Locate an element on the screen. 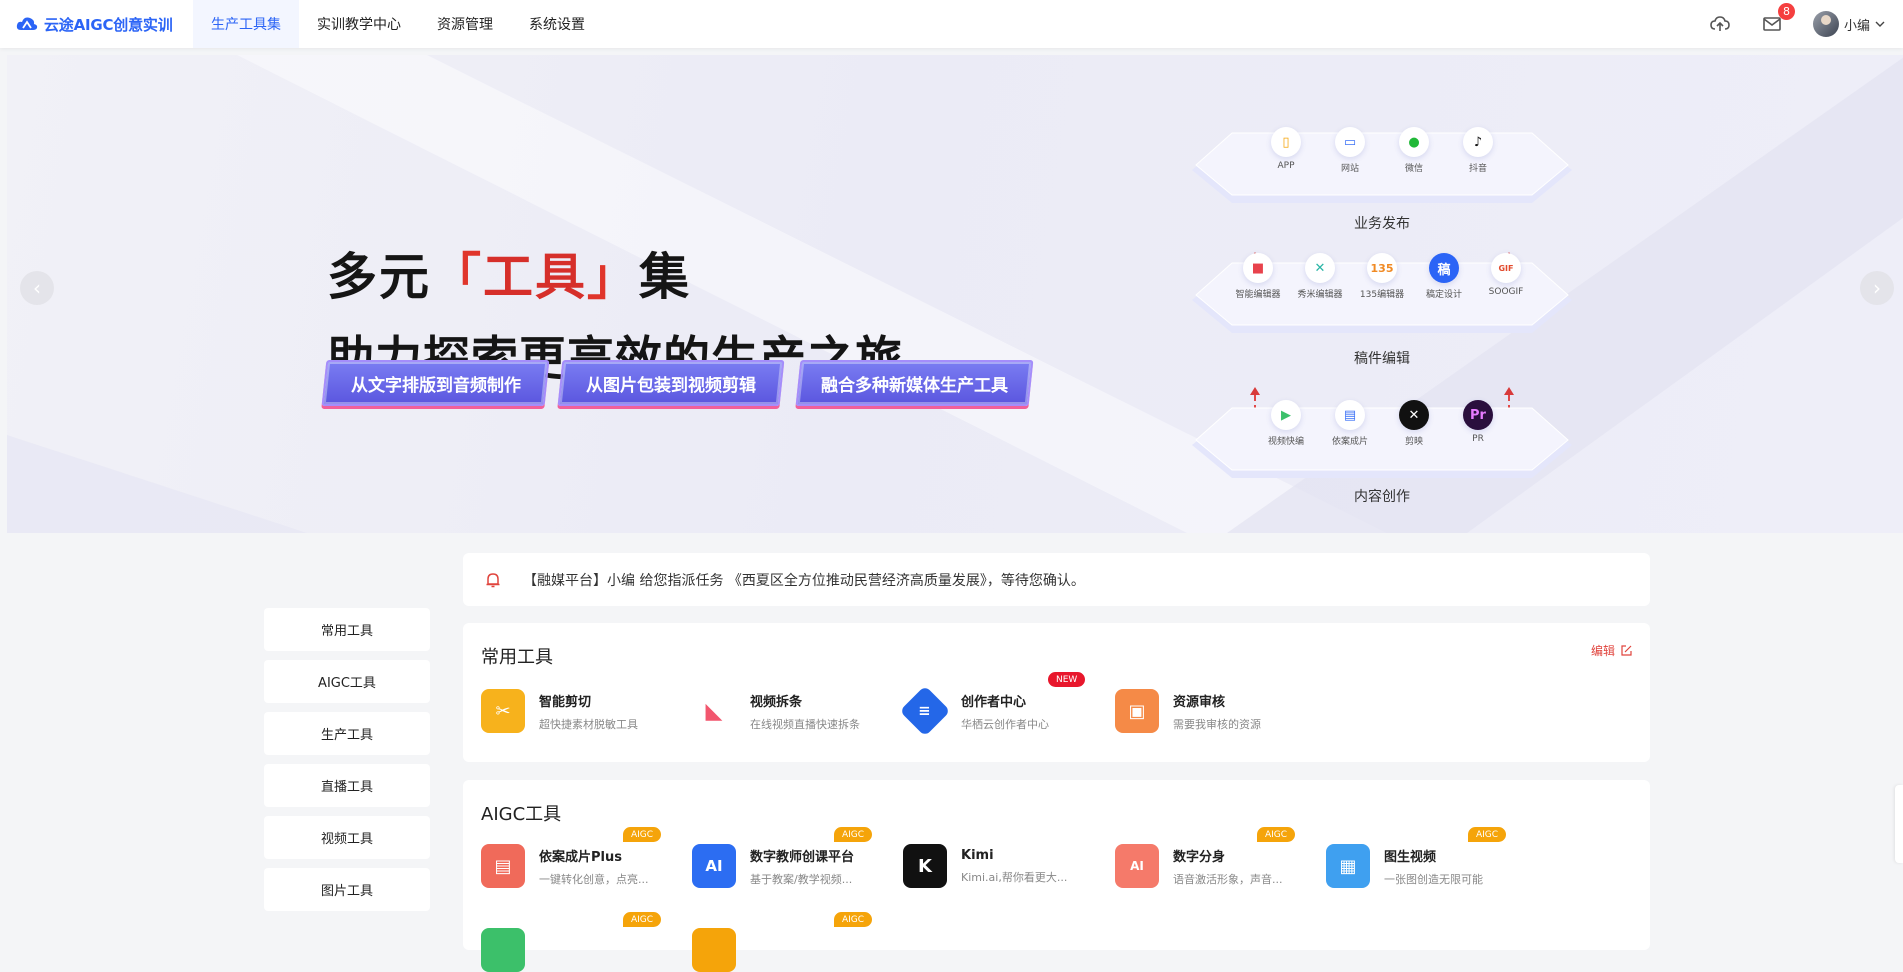  sidebar-item-production-tools: 生产工具 is located at coordinates (347, 733).